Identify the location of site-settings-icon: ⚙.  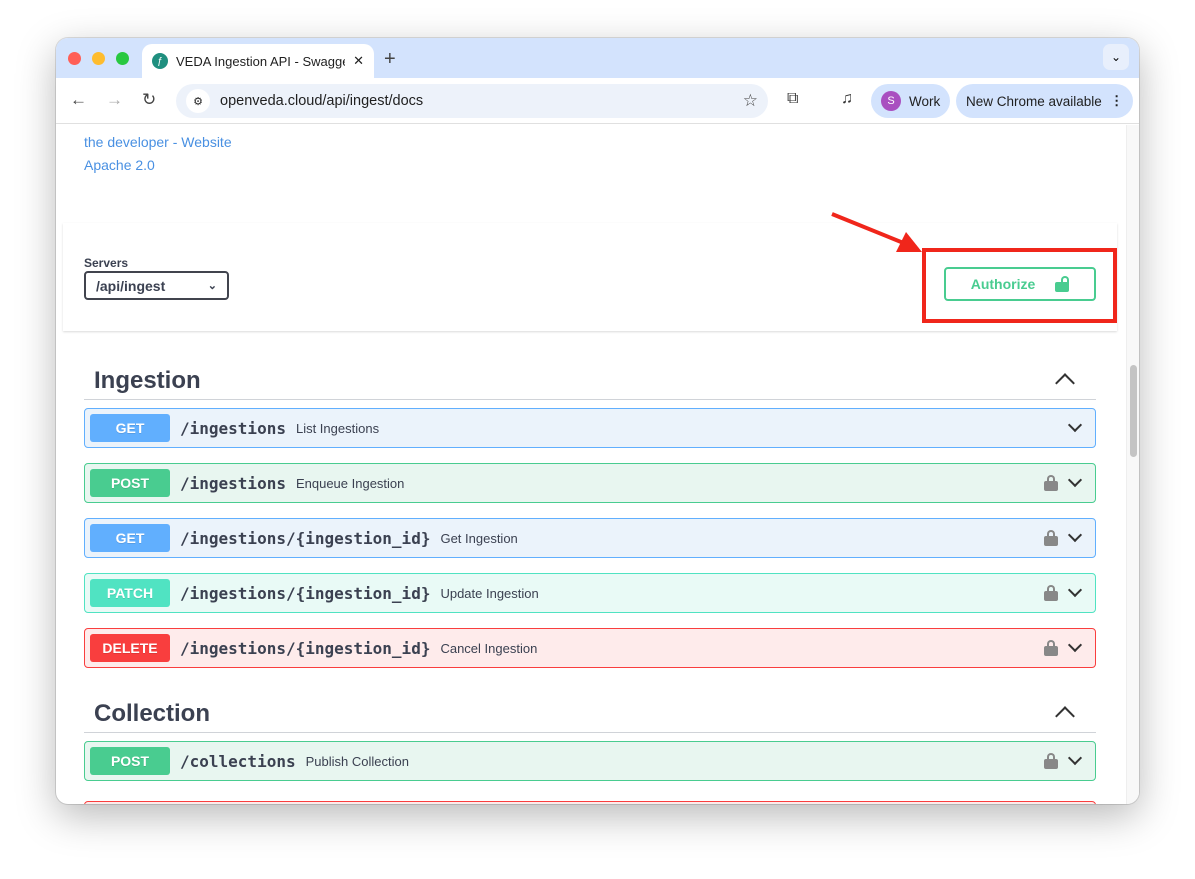
(198, 101).